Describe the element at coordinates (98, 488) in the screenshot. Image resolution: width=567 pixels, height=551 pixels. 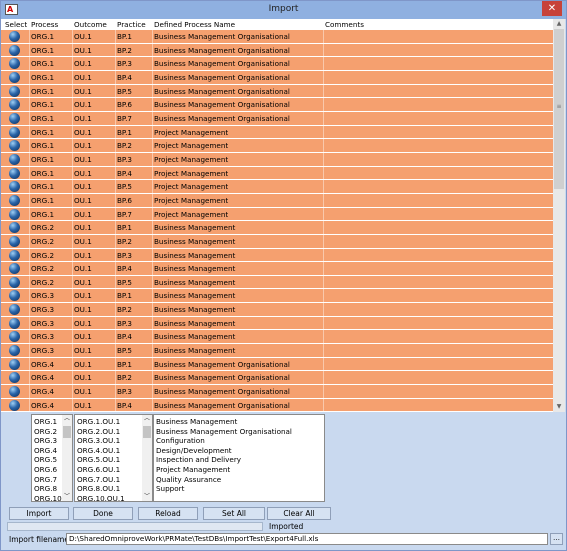
I see `outcome-list-item: ORG.8.OU.1` at that location.